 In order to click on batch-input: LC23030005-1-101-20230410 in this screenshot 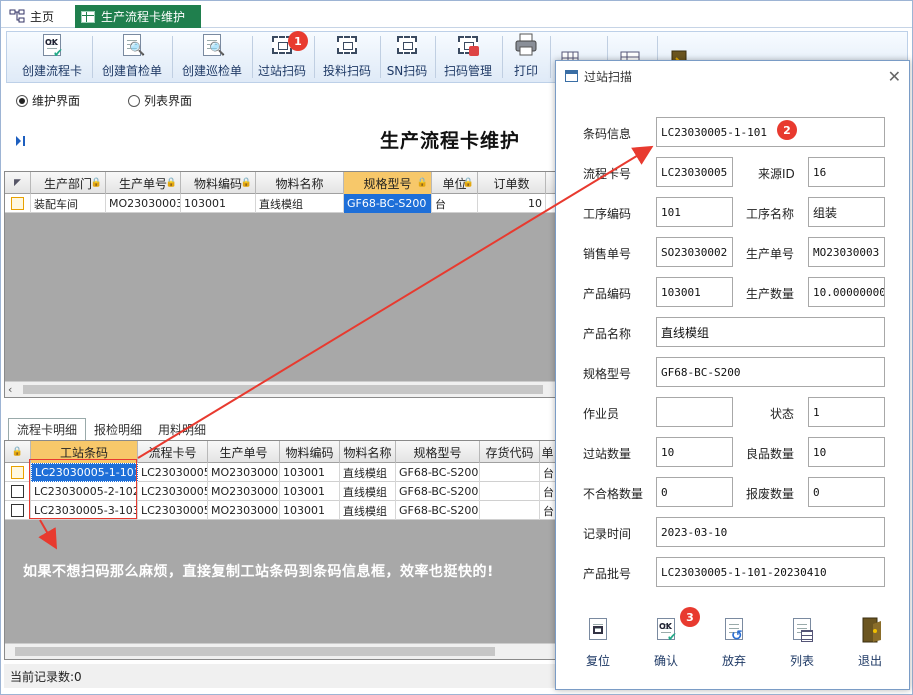, I will do `click(770, 572)`.